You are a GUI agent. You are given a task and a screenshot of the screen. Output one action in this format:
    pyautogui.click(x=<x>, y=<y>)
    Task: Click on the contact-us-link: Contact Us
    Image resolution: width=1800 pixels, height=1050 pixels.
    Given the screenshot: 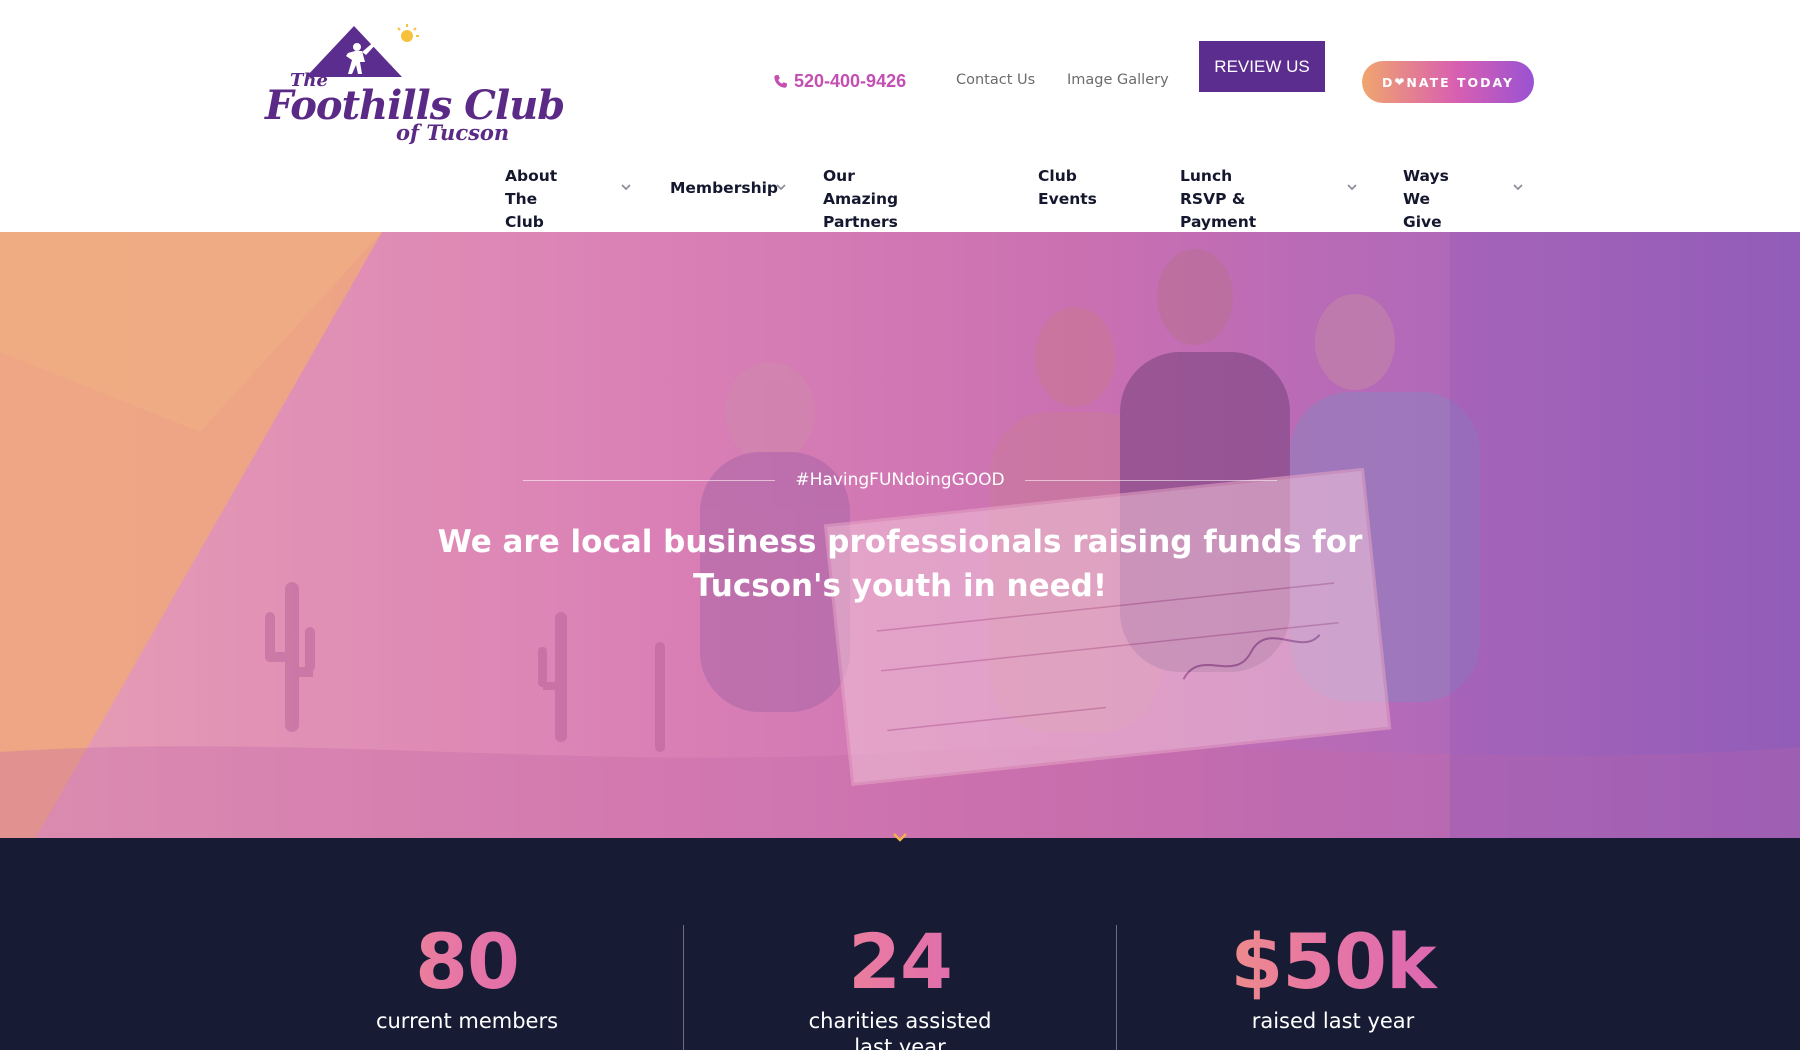 What is the action you would take?
    pyautogui.click(x=995, y=80)
    